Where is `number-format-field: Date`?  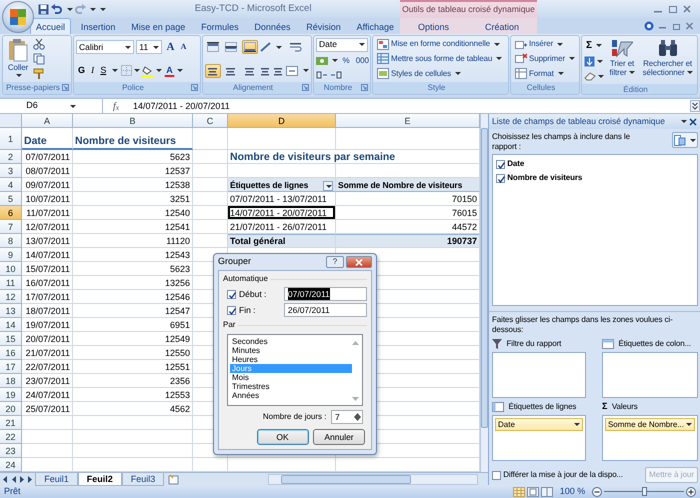
number-format-field: Date is located at coordinates (342, 45).